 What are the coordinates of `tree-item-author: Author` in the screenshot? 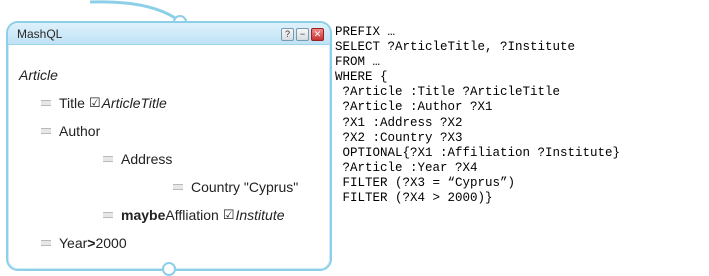 It's located at (70, 131).